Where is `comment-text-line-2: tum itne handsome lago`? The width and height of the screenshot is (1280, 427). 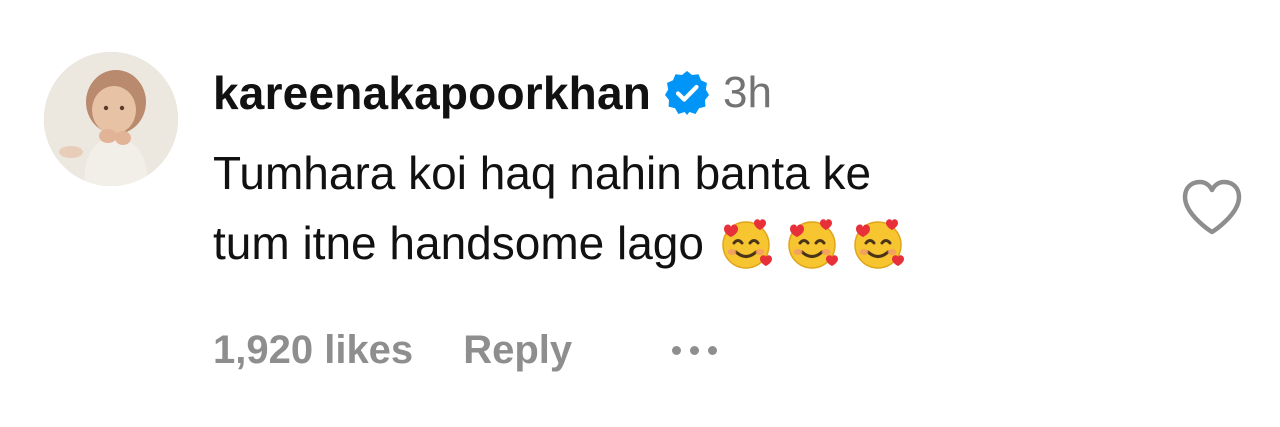
comment-text-line-2: tum itne handsome lago is located at coordinates (683, 243).